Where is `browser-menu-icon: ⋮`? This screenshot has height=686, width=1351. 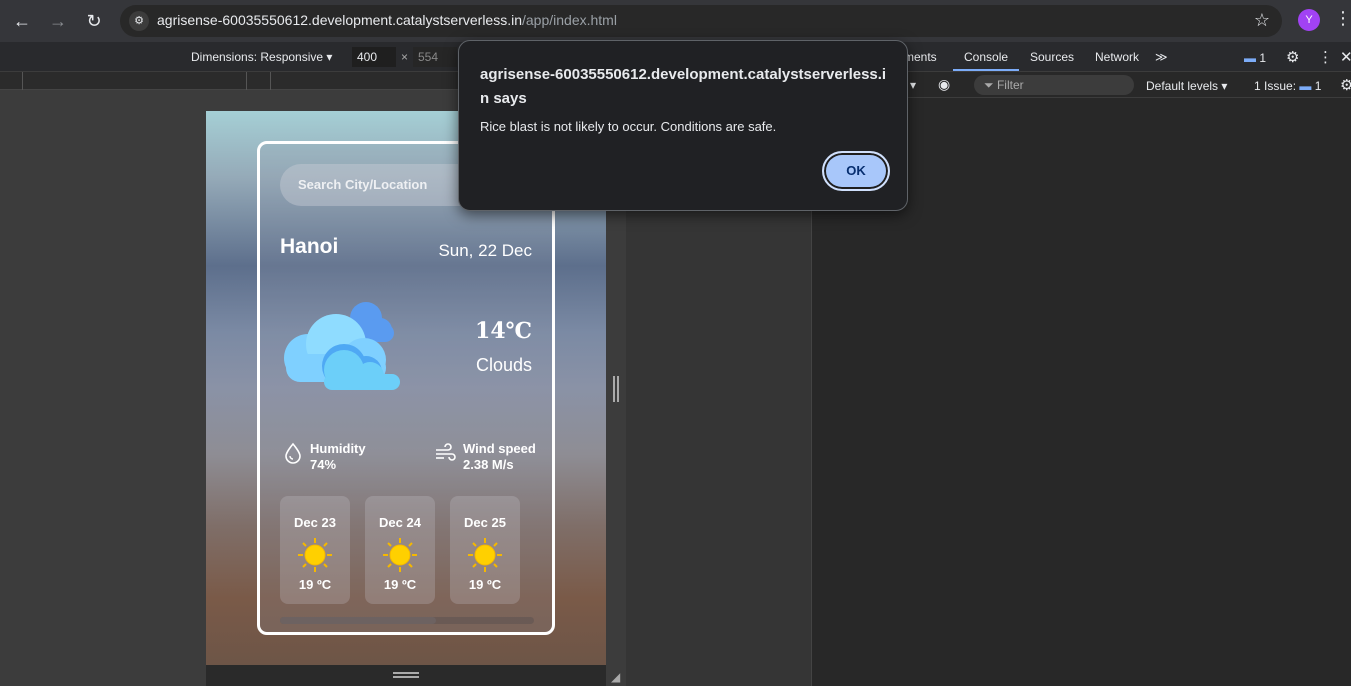 browser-menu-icon: ⋮ is located at coordinates (1342, 18).